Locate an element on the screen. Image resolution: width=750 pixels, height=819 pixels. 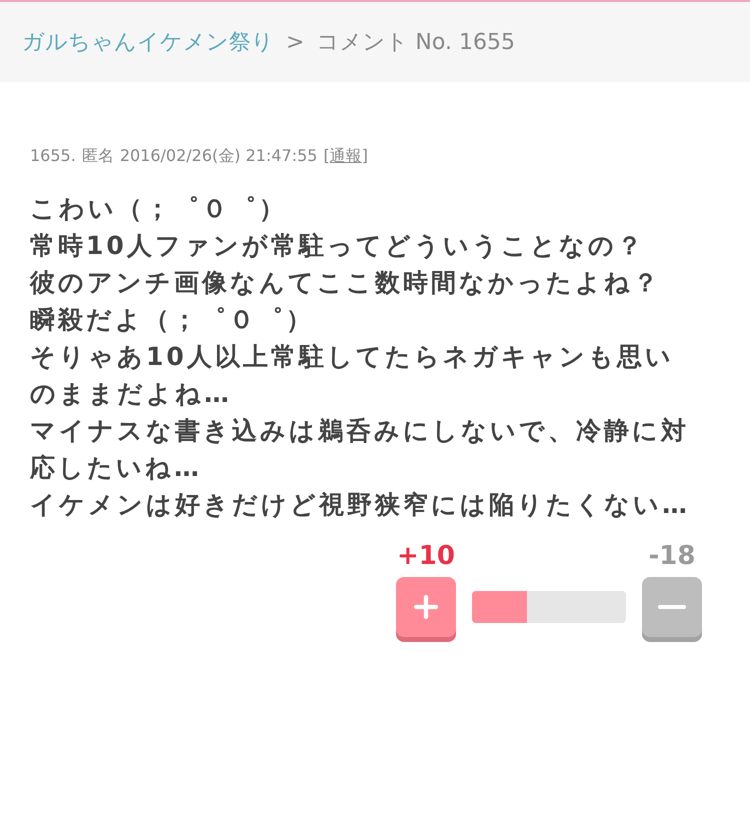
minus-count: -18 is located at coordinates (672, 556).